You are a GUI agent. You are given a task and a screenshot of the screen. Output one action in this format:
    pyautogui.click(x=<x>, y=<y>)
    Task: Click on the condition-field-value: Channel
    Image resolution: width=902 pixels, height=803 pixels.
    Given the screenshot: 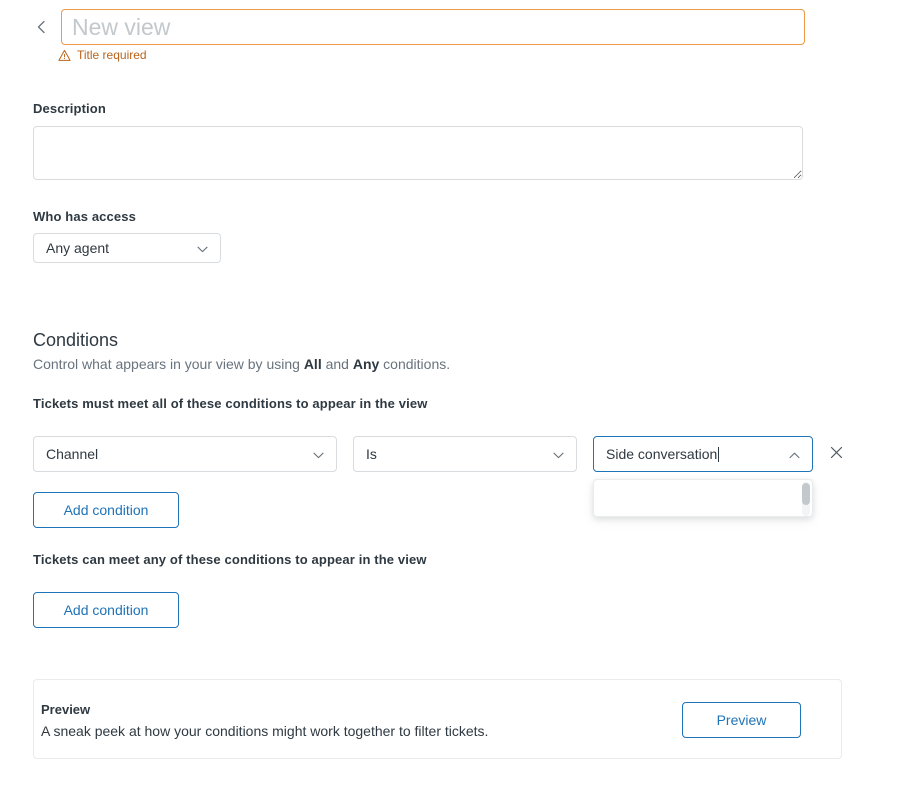 What is the action you would take?
    pyautogui.click(x=72, y=454)
    